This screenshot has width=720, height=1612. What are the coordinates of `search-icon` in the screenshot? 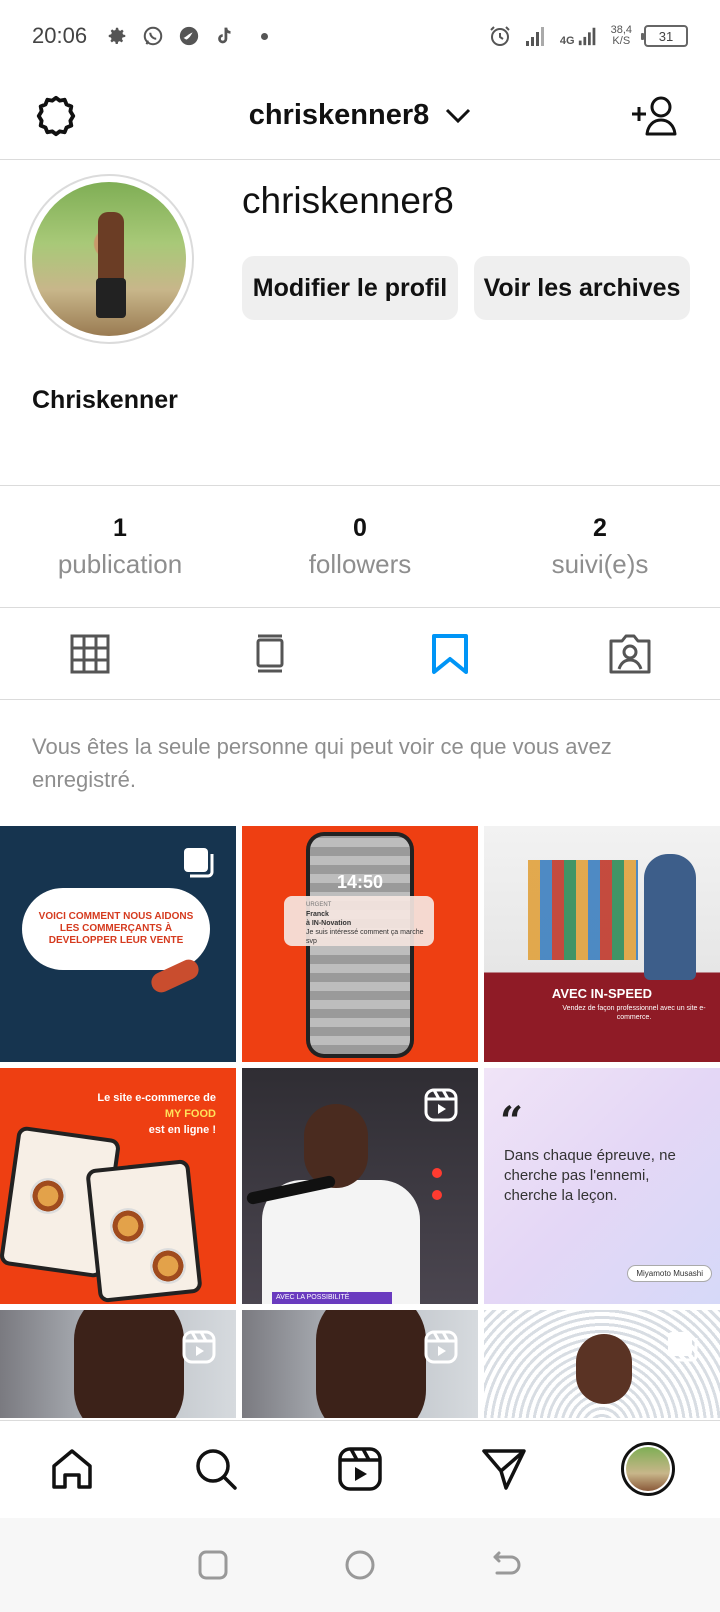 It's located at (216, 1469).